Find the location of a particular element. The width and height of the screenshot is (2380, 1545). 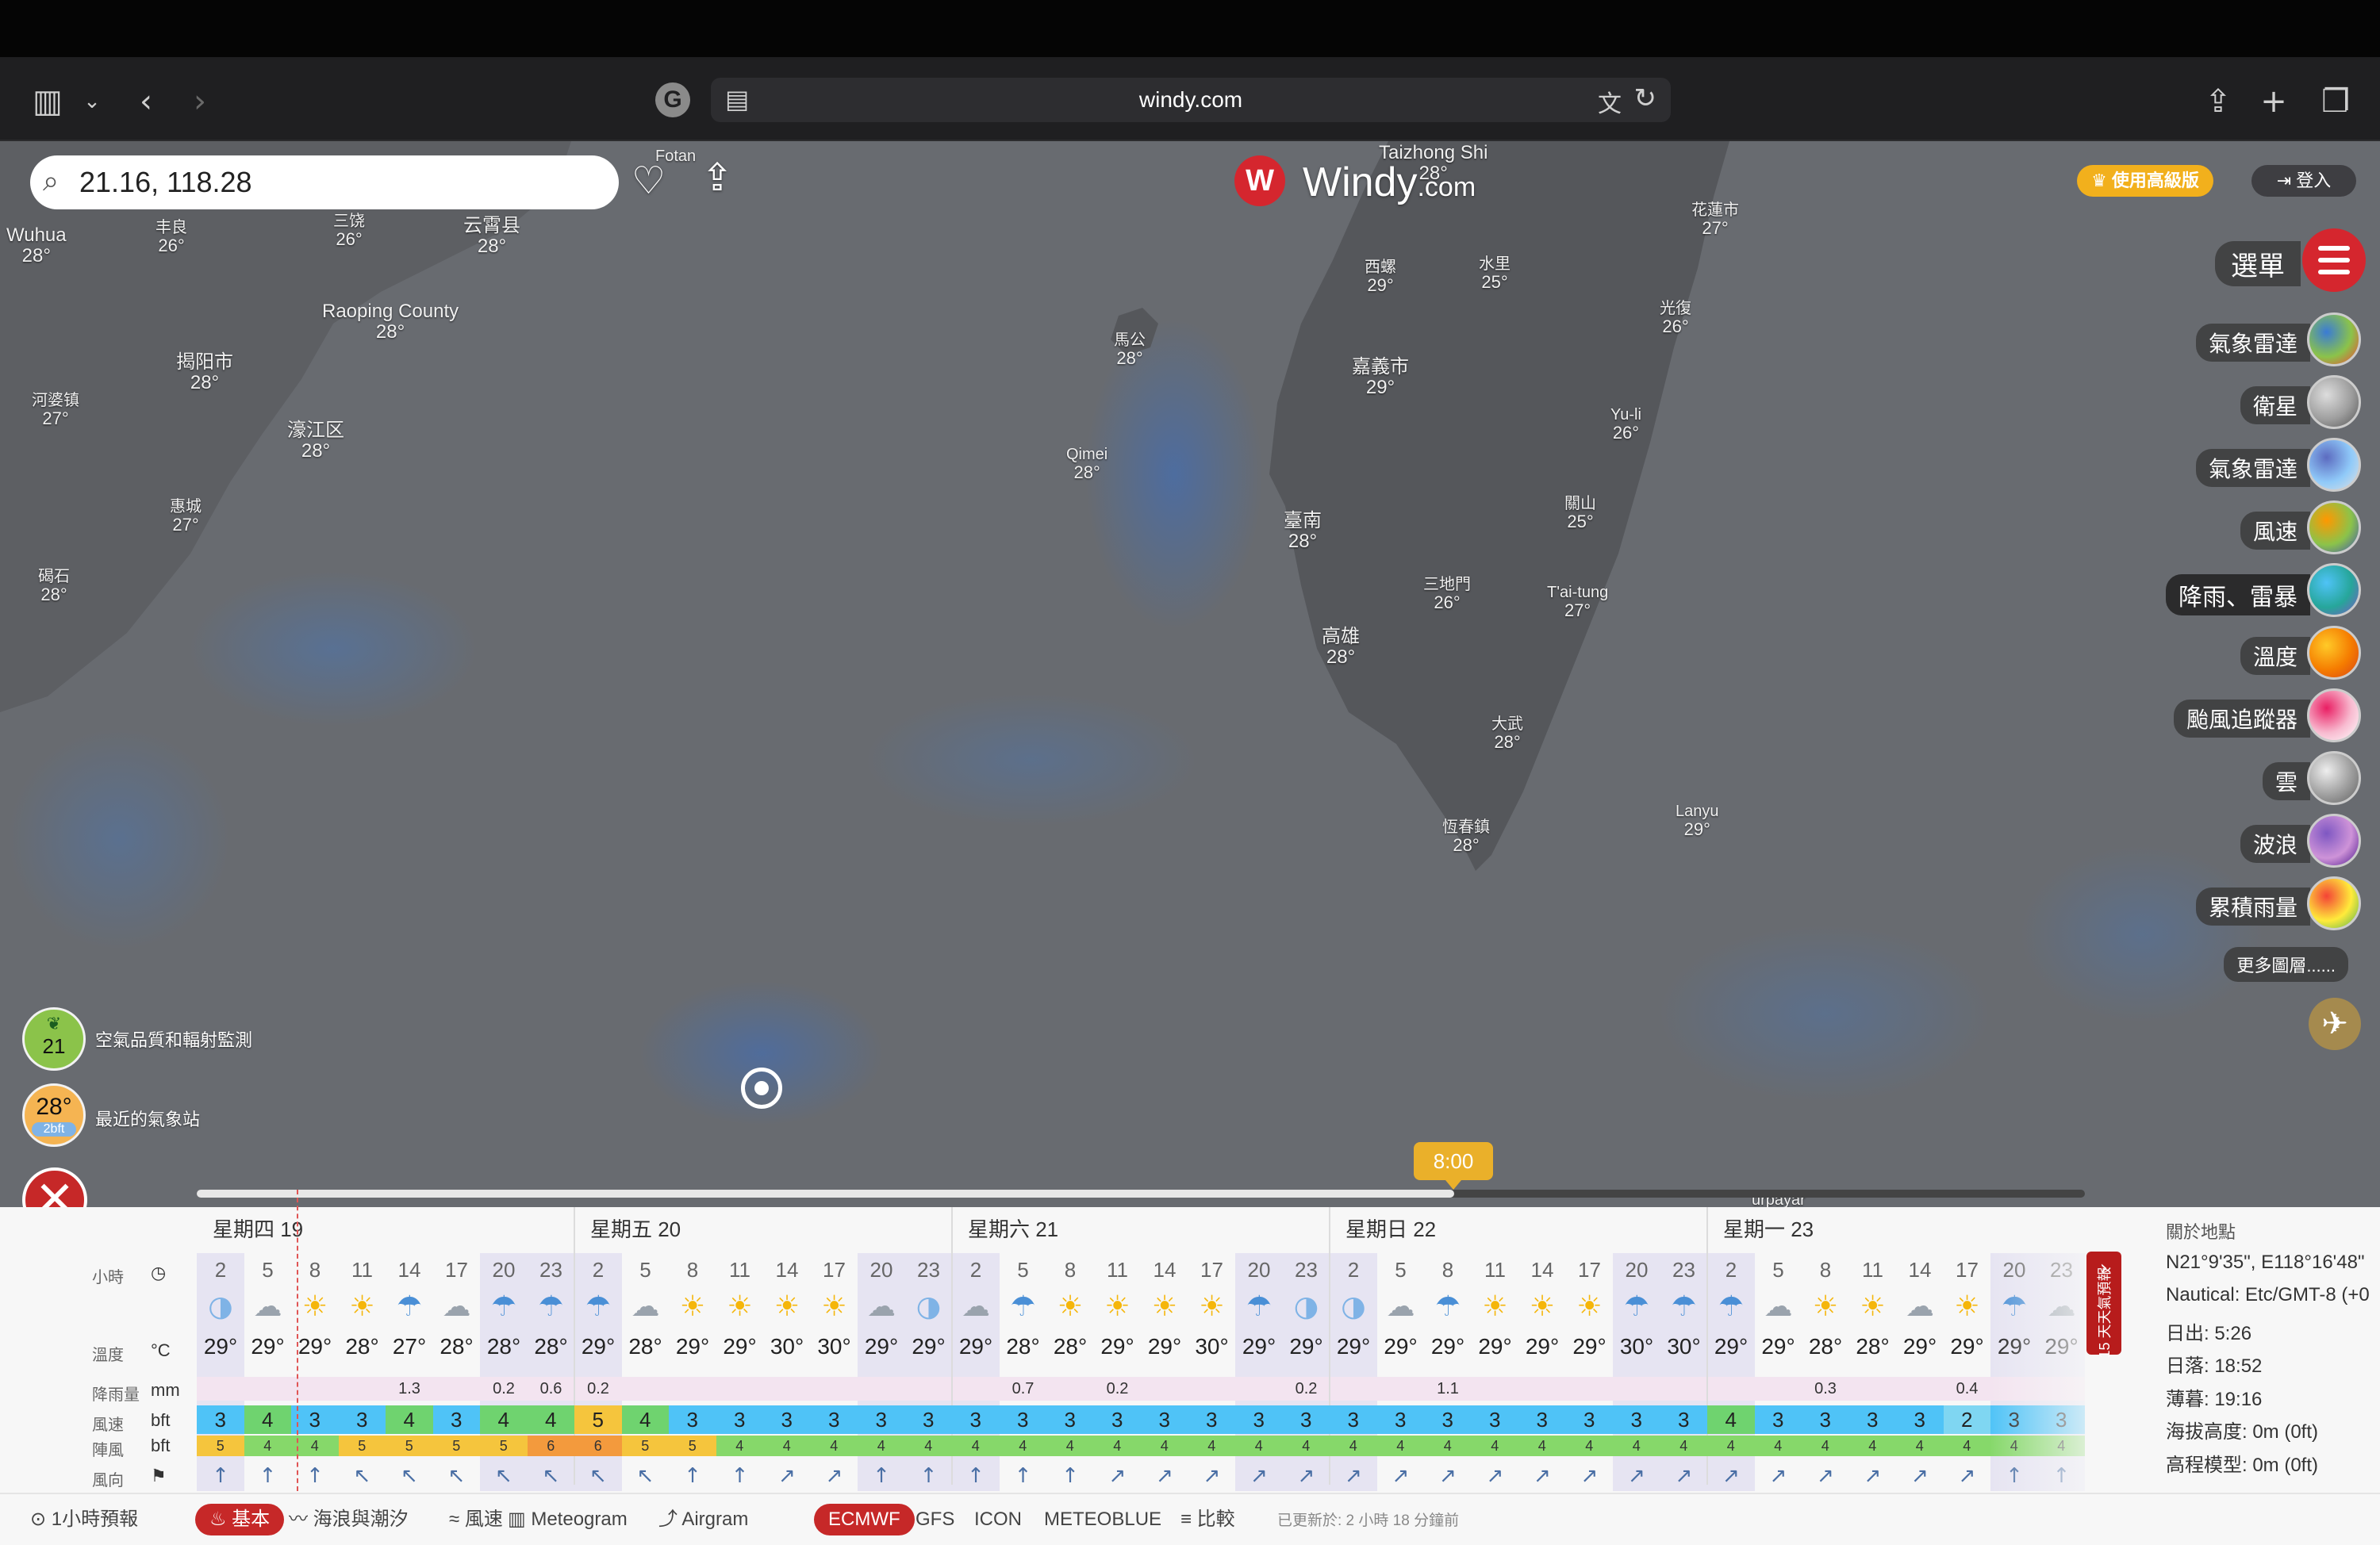

air-quality-label: 空氣品質和輻射監測 is located at coordinates (173, 1039).